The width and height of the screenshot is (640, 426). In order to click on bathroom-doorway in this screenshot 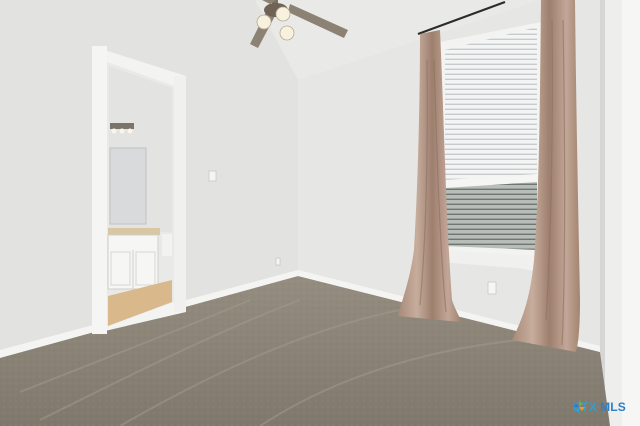, I will do `click(139, 190)`.